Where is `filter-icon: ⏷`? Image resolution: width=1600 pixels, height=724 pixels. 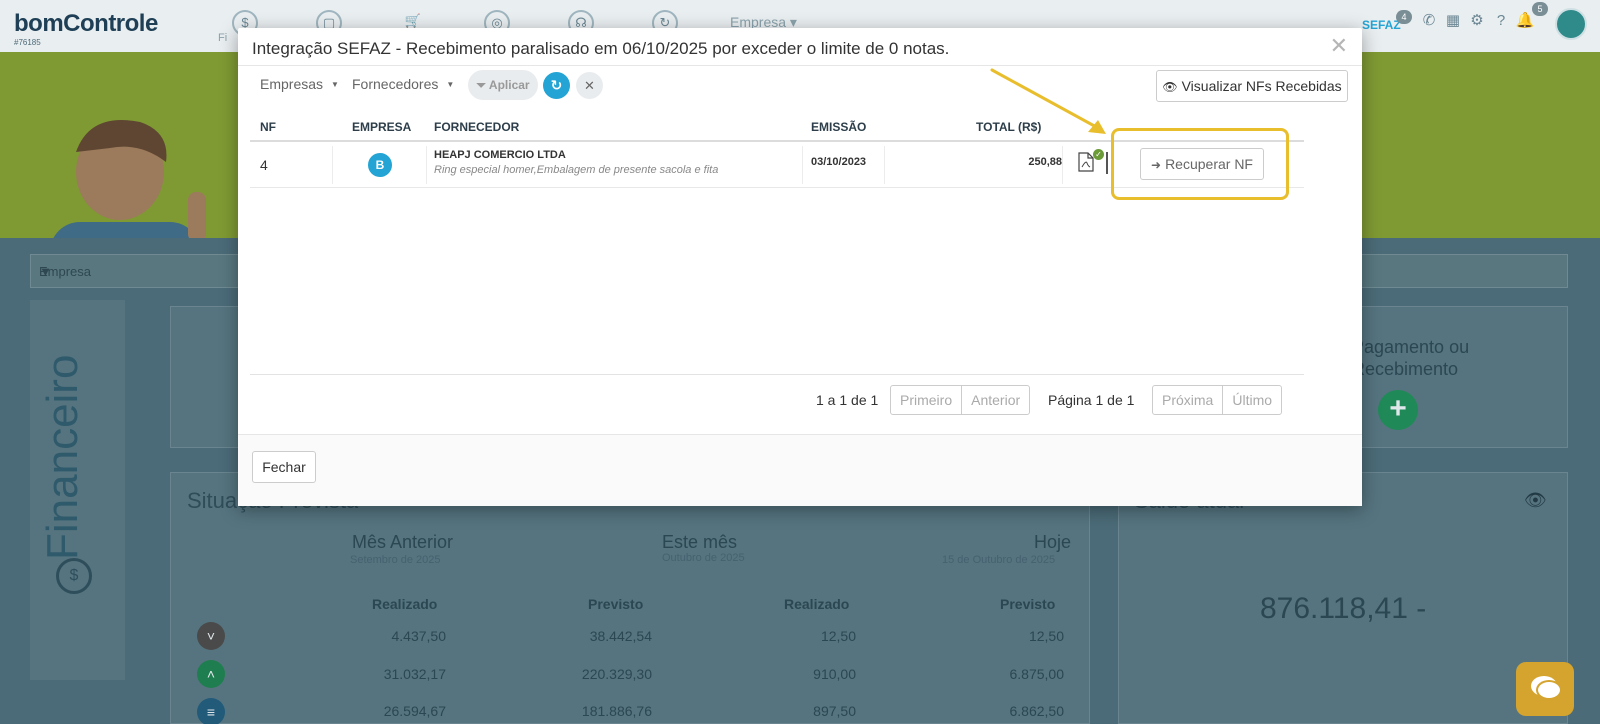 filter-icon: ⏷ is located at coordinates (481, 85).